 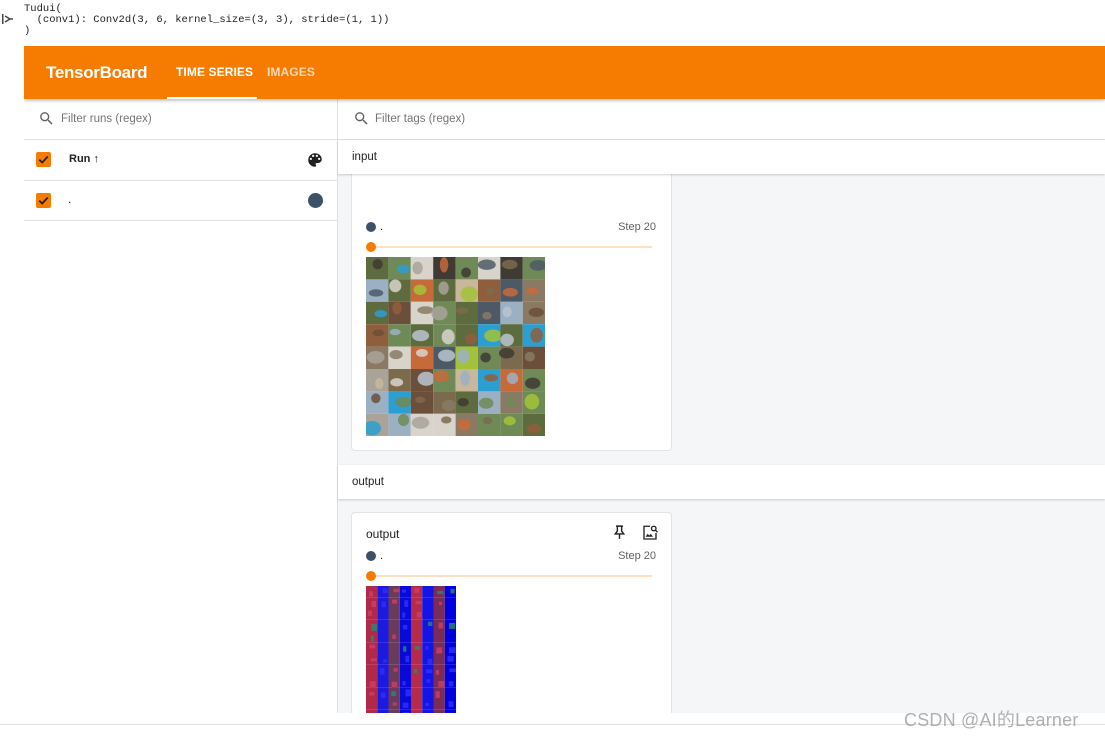 I want to click on slider-track, so click(x=511, y=247).